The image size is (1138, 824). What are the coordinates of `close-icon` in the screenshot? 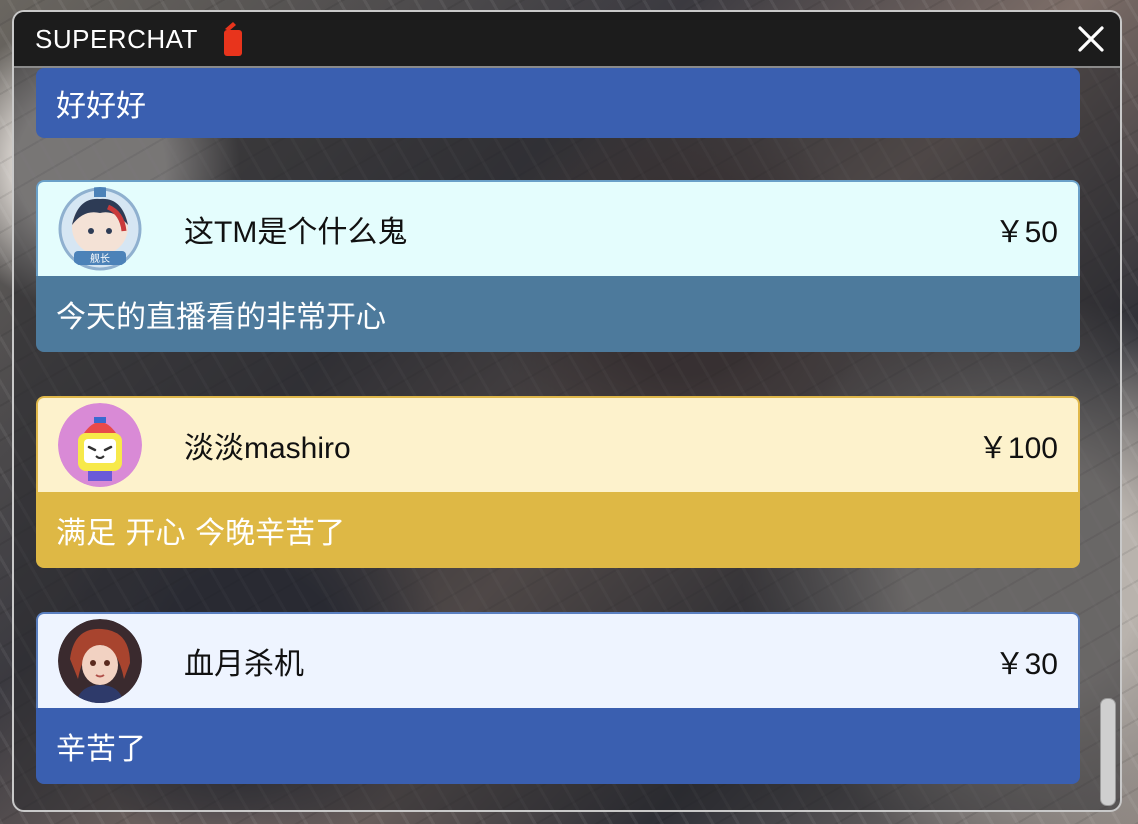 It's located at (1091, 39).